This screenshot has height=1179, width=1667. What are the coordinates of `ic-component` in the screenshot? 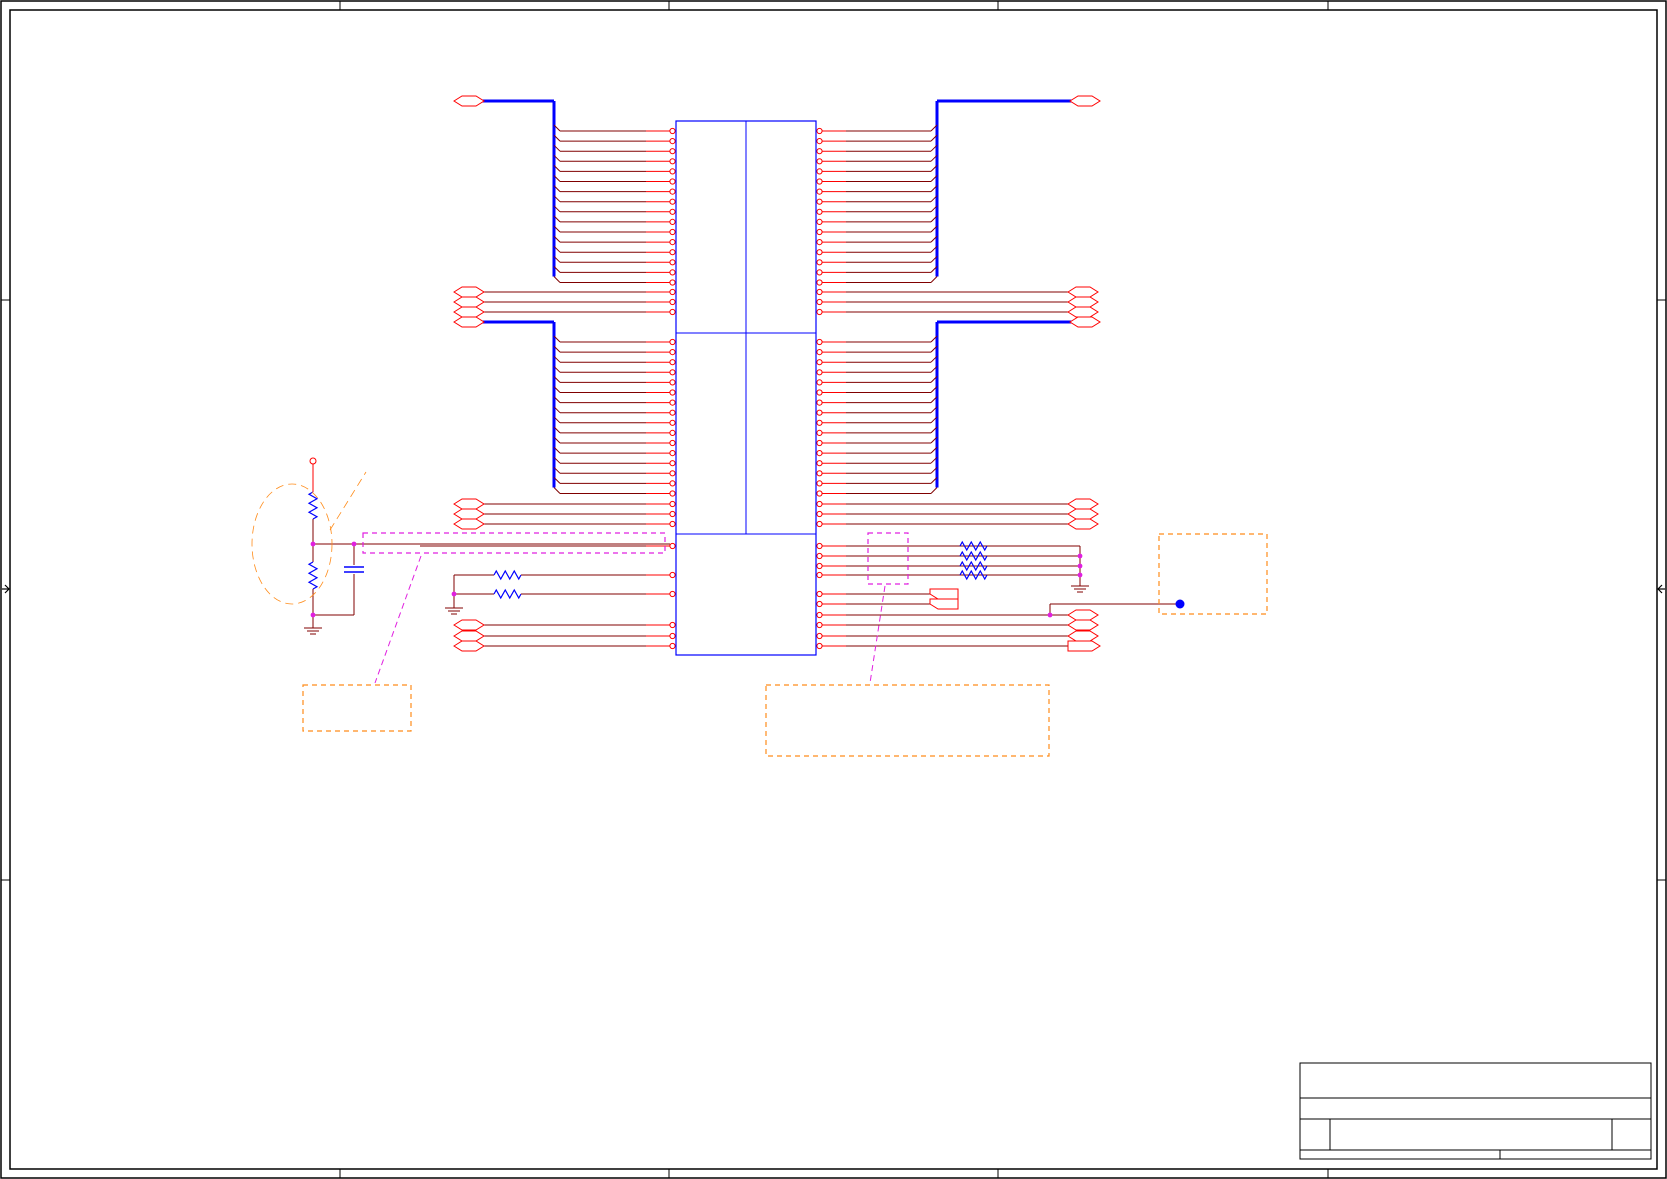 It's located at (746, 388).